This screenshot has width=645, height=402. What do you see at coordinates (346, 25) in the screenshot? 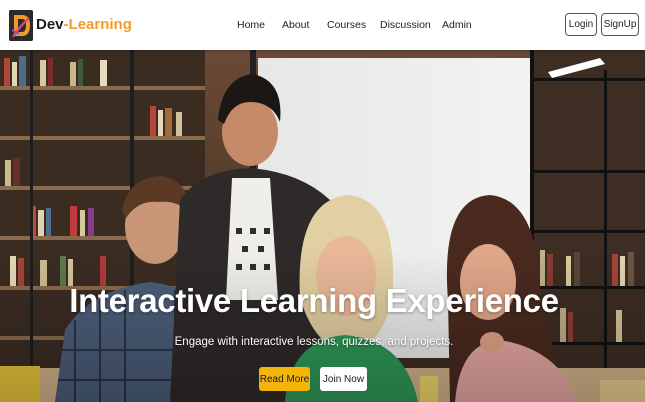
I see `nav-link-courses: Courses` at bounding box center [346, 25].